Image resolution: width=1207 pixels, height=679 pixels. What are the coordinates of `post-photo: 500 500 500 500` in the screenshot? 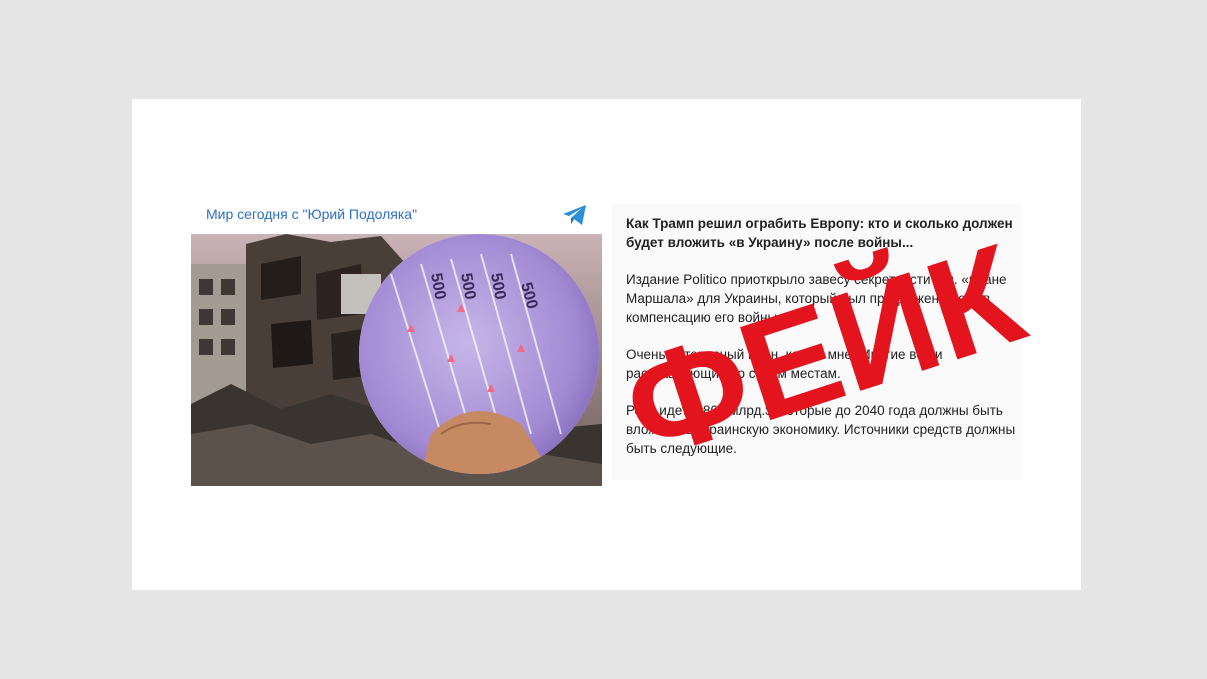 It's located at (396, 360).